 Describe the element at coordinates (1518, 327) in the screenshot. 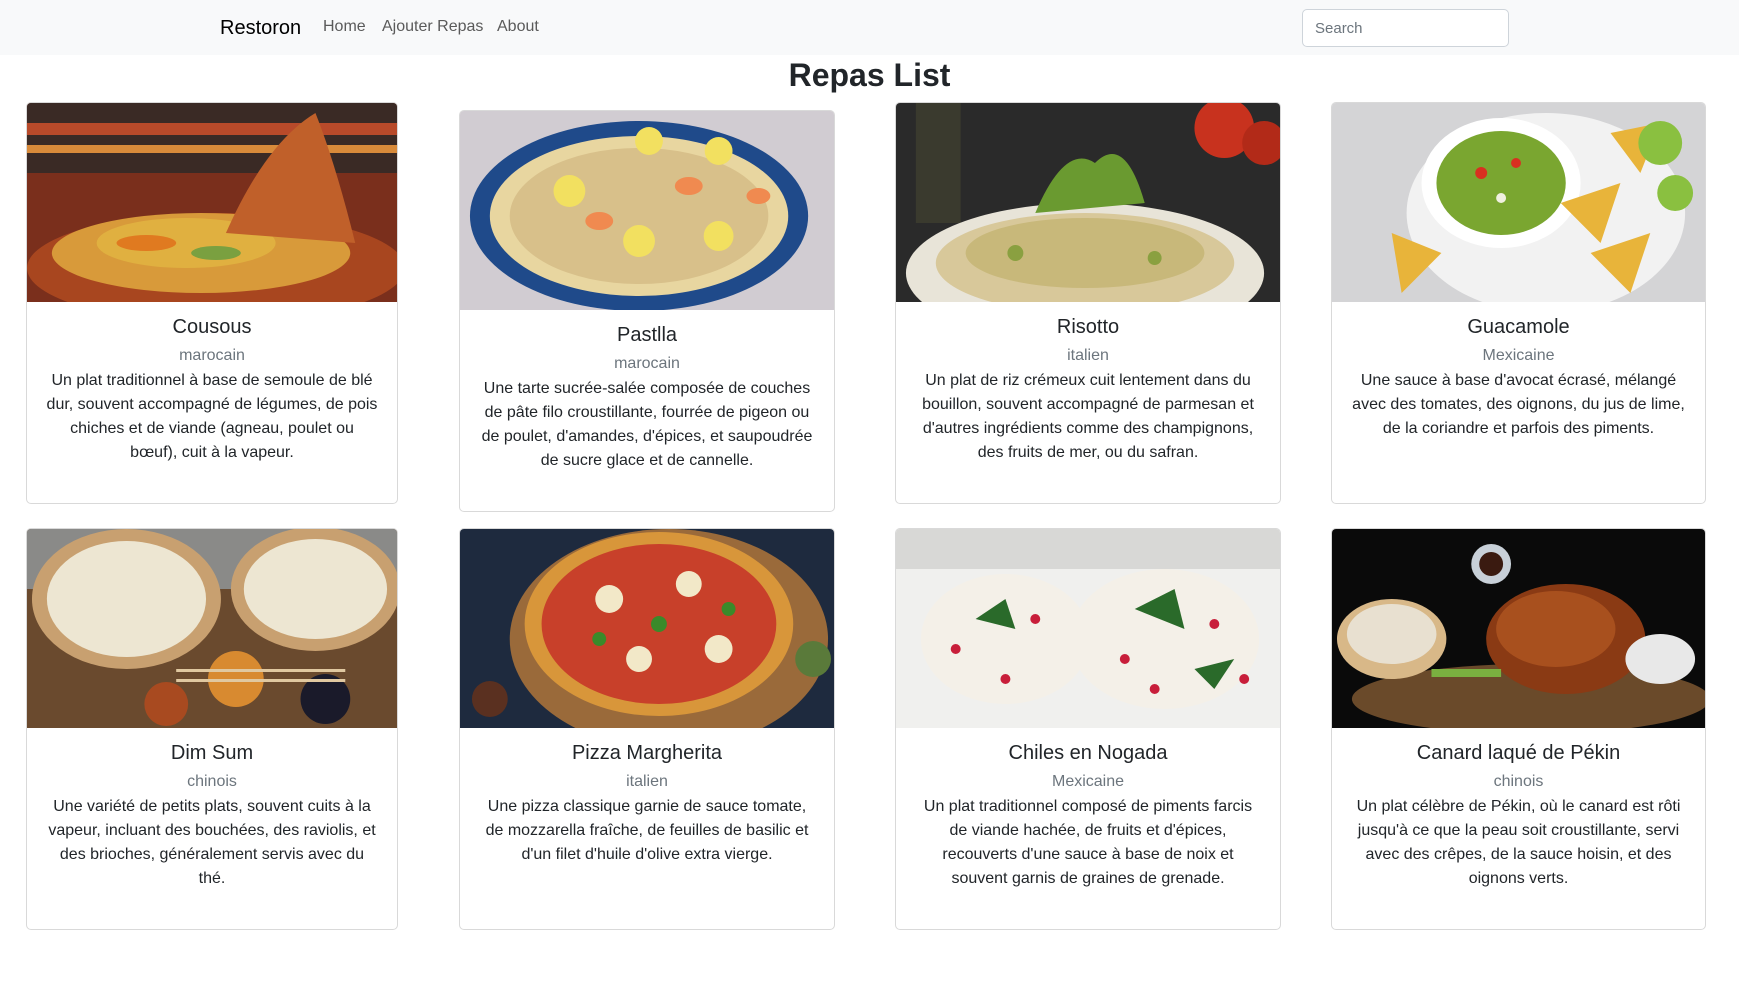

I see `meal-name: Guacamole` at that location.